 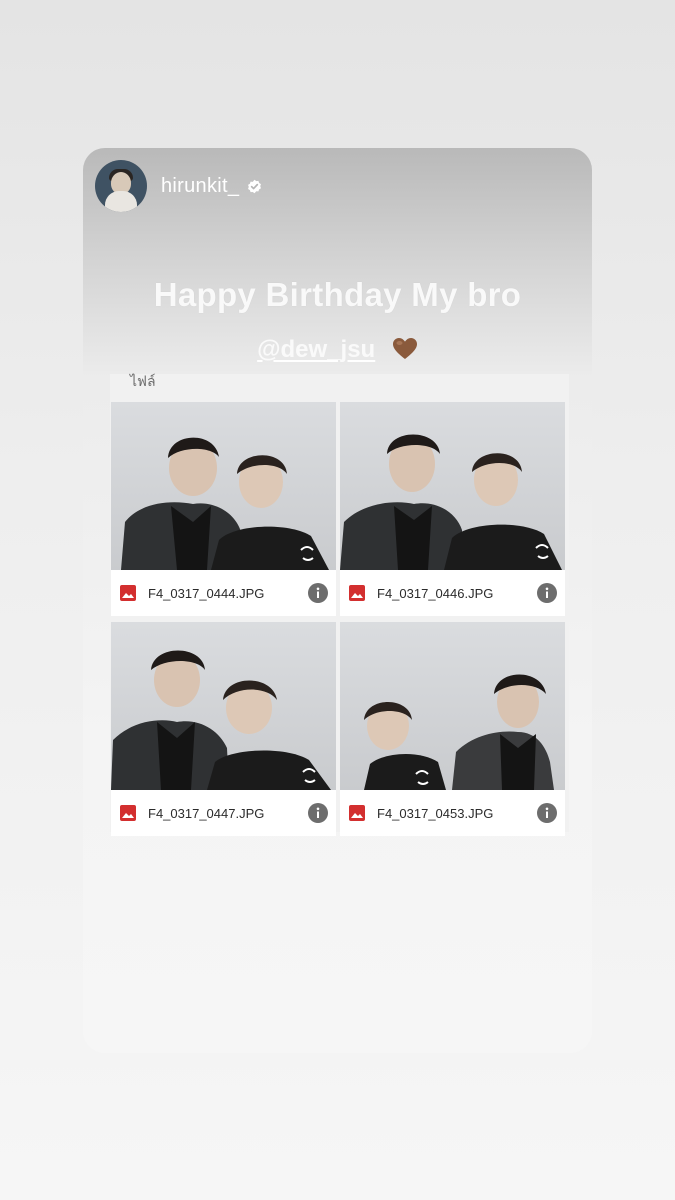 I want to click on file-card: F4_0317_0447.JPG, so click(x=223, y=729).